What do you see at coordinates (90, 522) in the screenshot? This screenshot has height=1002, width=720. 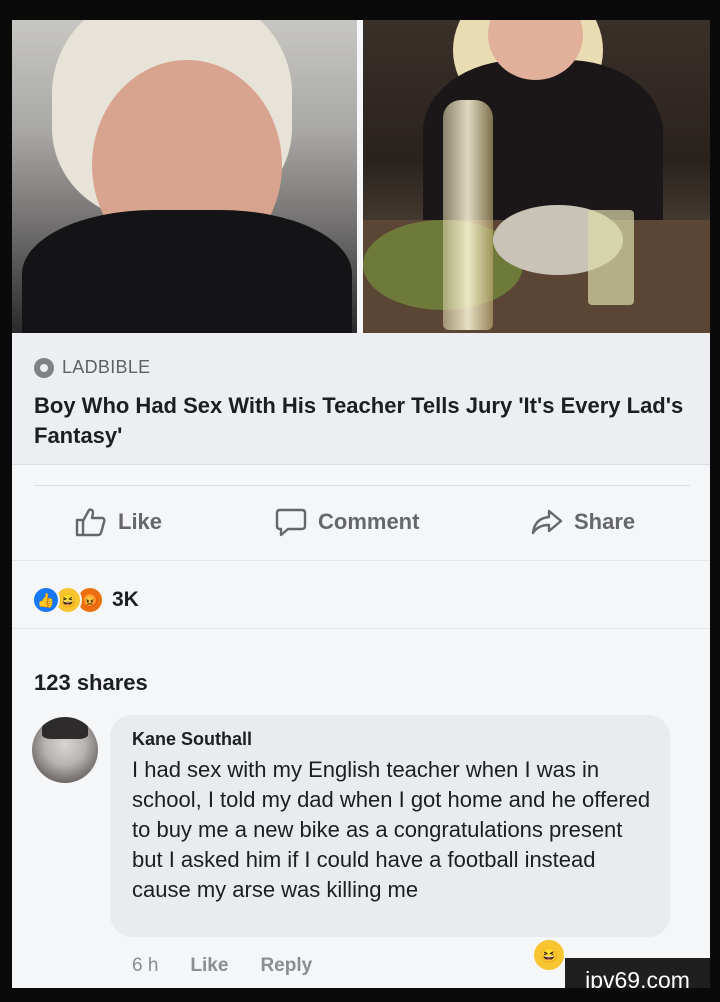 I see `thumbs-up-icon` at bounding box center [90, 522].